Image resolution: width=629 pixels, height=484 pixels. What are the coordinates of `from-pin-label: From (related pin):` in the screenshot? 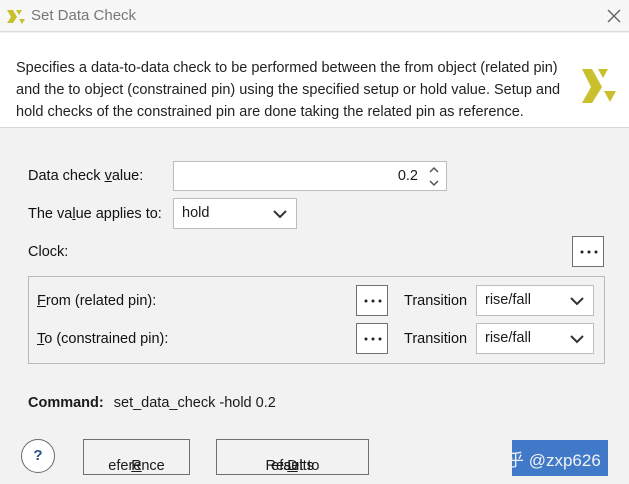 It's located at (97, 301).